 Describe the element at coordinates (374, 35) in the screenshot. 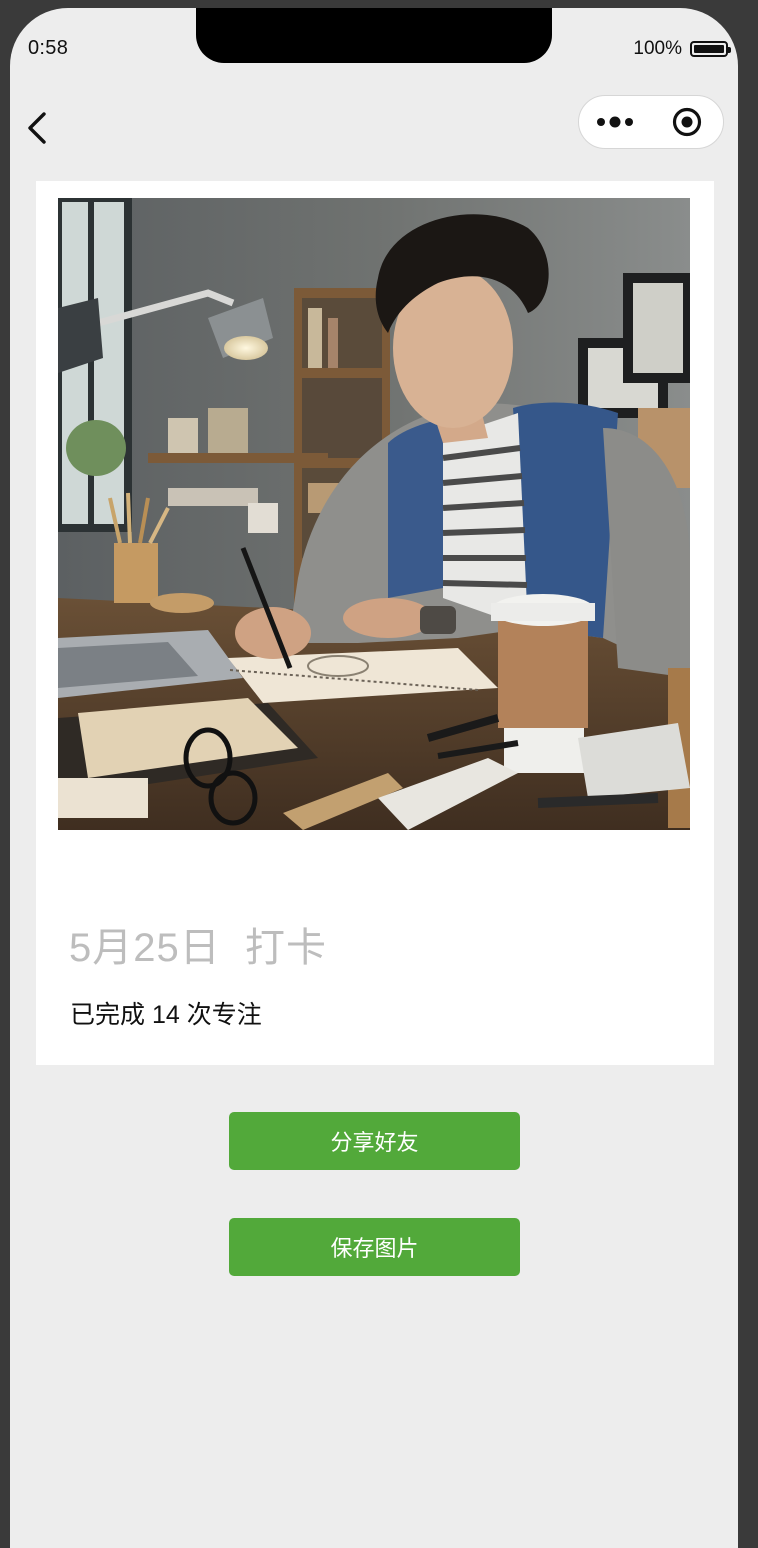

I see `notch` at that location.